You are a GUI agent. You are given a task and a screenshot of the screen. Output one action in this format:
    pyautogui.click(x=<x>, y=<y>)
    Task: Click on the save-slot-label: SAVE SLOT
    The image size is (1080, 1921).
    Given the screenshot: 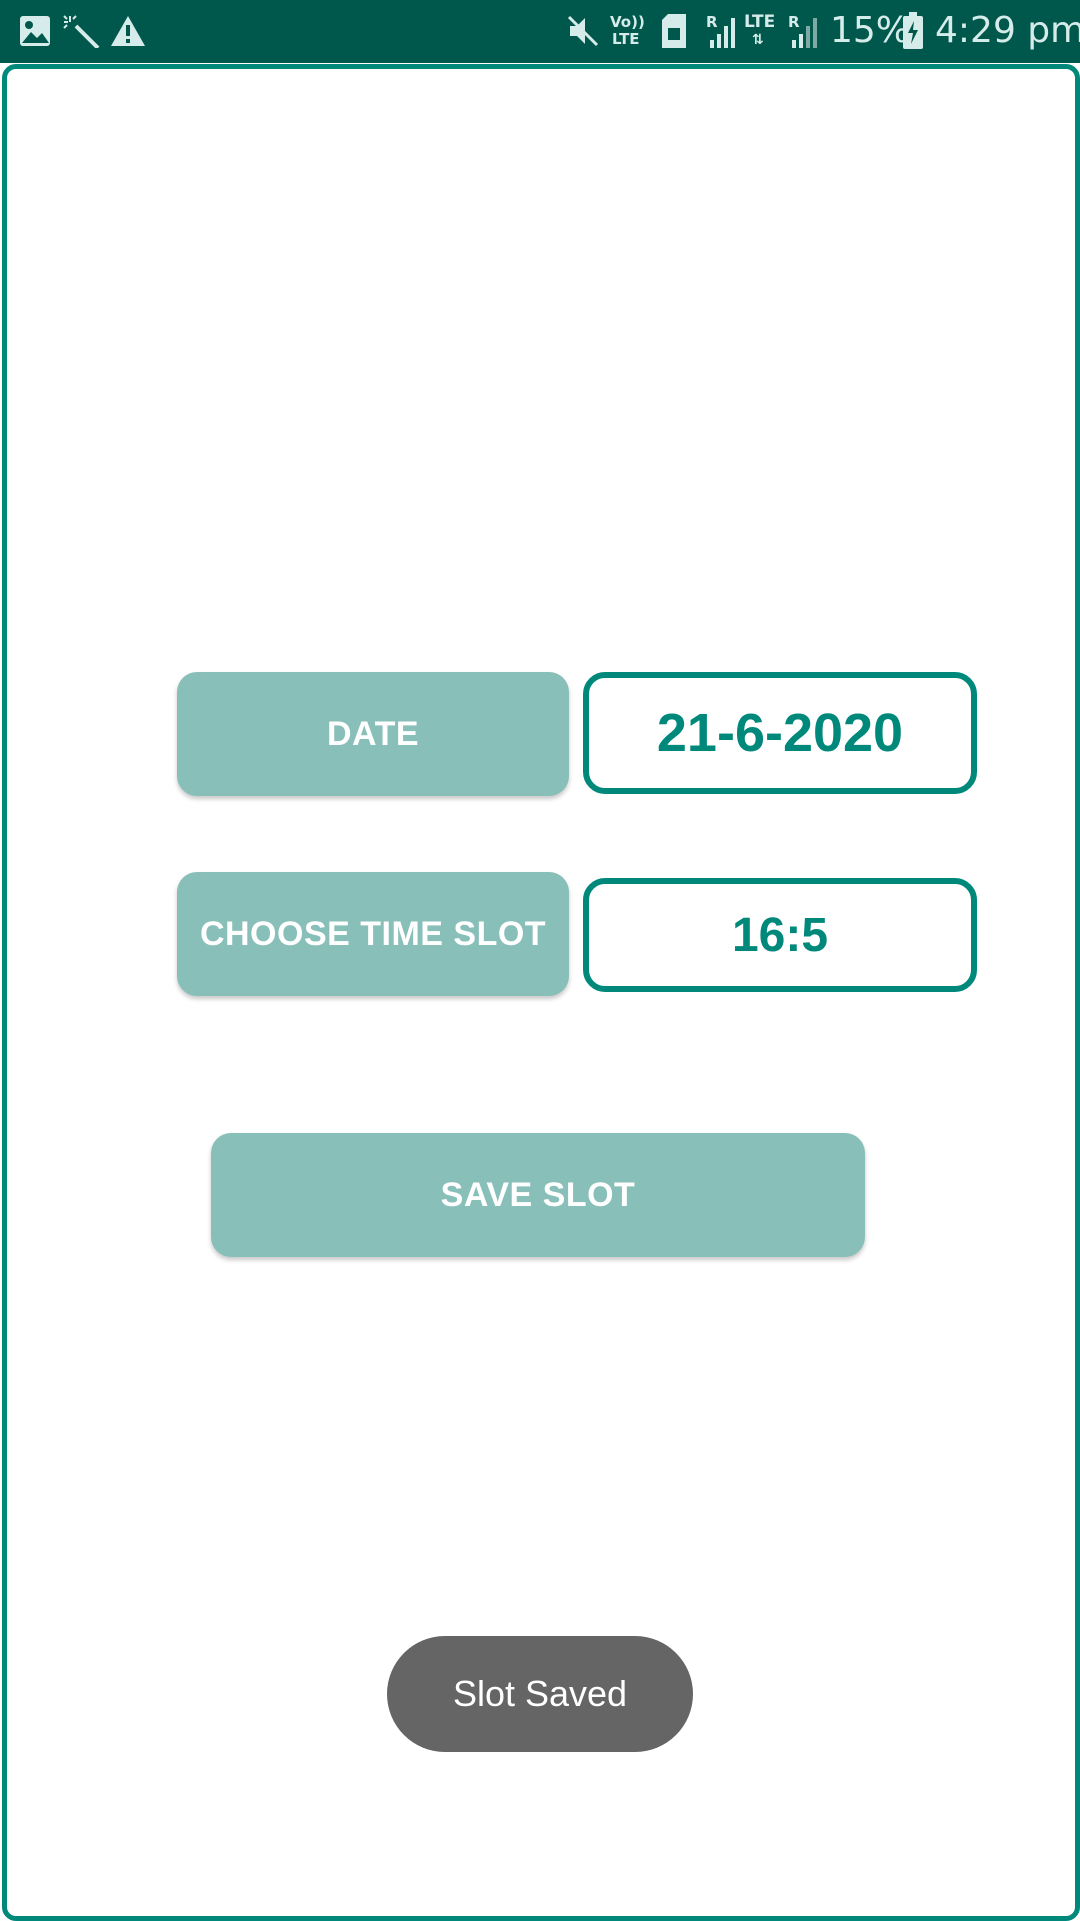 What is the action you would take?
    pyautogui.click(x=538, y=1194)
    